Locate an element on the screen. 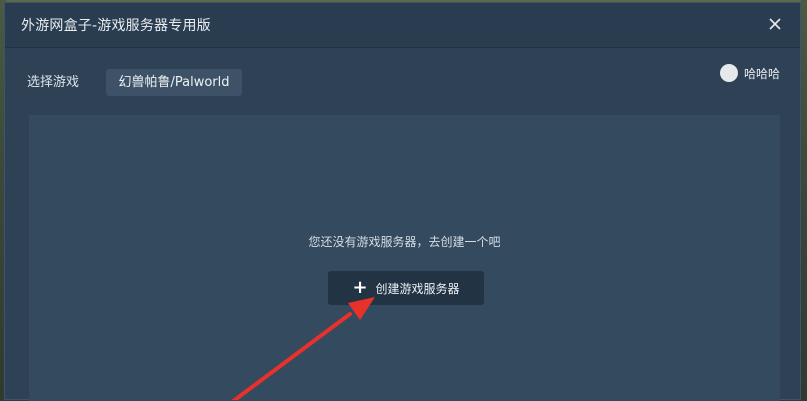 The image size is (807, 401). title-bar: 外游网盒子-游戏服务器专用版 is located at coordinates (402, 25).